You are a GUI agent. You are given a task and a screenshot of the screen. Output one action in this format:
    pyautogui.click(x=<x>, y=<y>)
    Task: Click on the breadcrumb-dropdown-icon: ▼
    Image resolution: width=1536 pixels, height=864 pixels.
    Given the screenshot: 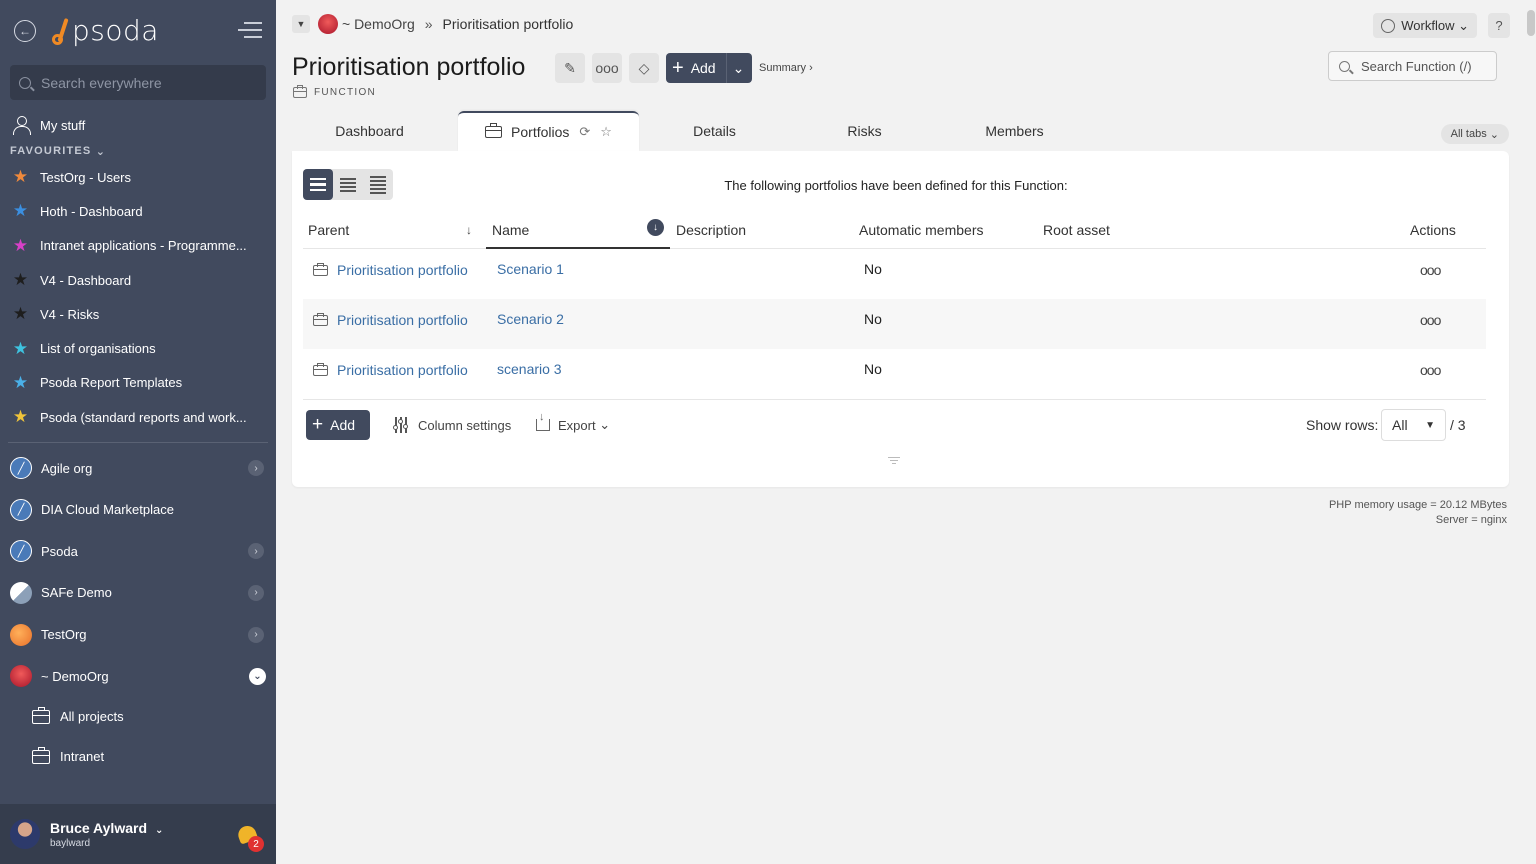 What is the action you would take?
    pyautogui.click(x=301, y=24)
    